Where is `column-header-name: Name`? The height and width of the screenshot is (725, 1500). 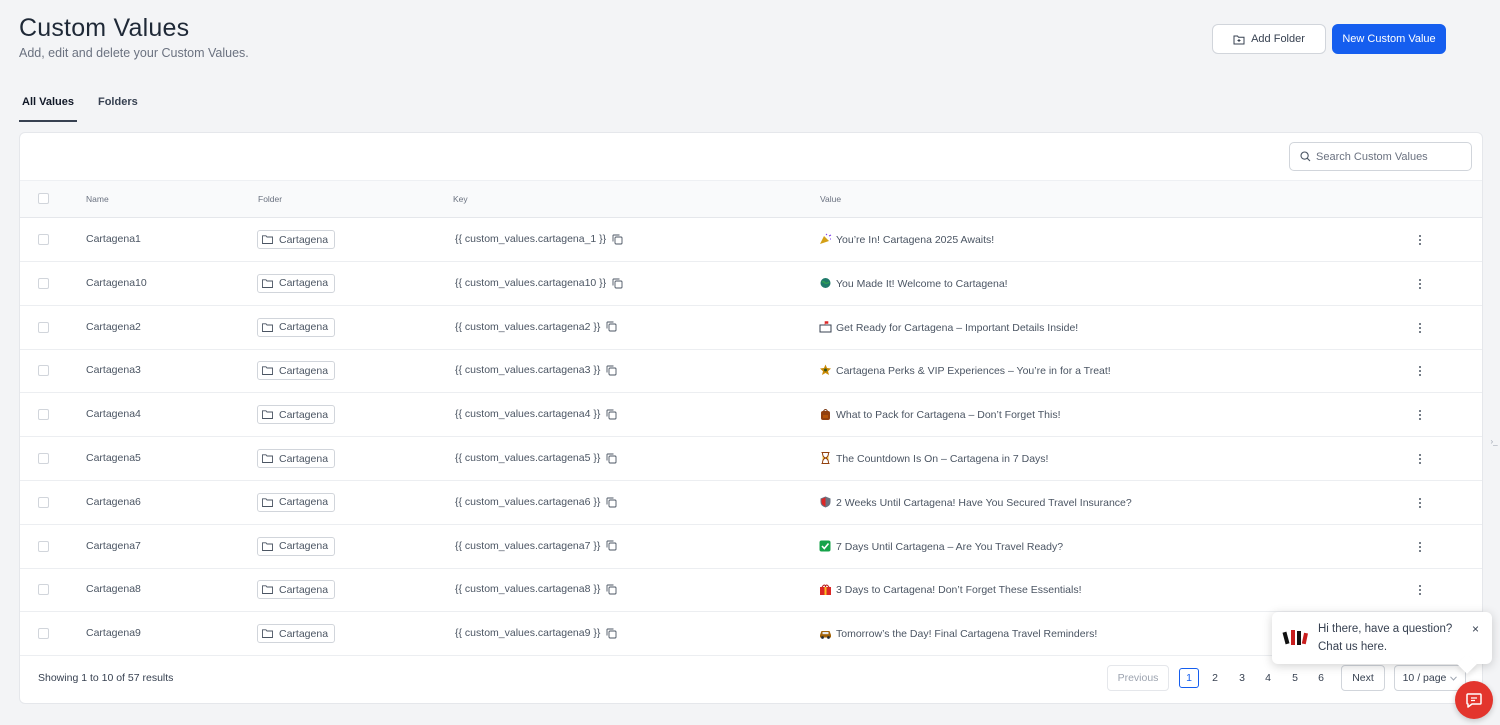 column-header-name: Name is located at coordinates (97, 199).